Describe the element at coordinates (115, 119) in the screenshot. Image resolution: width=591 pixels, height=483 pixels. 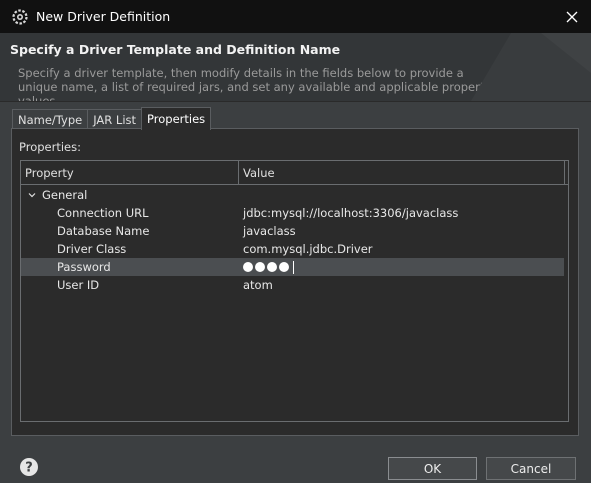
I see `tab-jar-list: JAR List` at that location.